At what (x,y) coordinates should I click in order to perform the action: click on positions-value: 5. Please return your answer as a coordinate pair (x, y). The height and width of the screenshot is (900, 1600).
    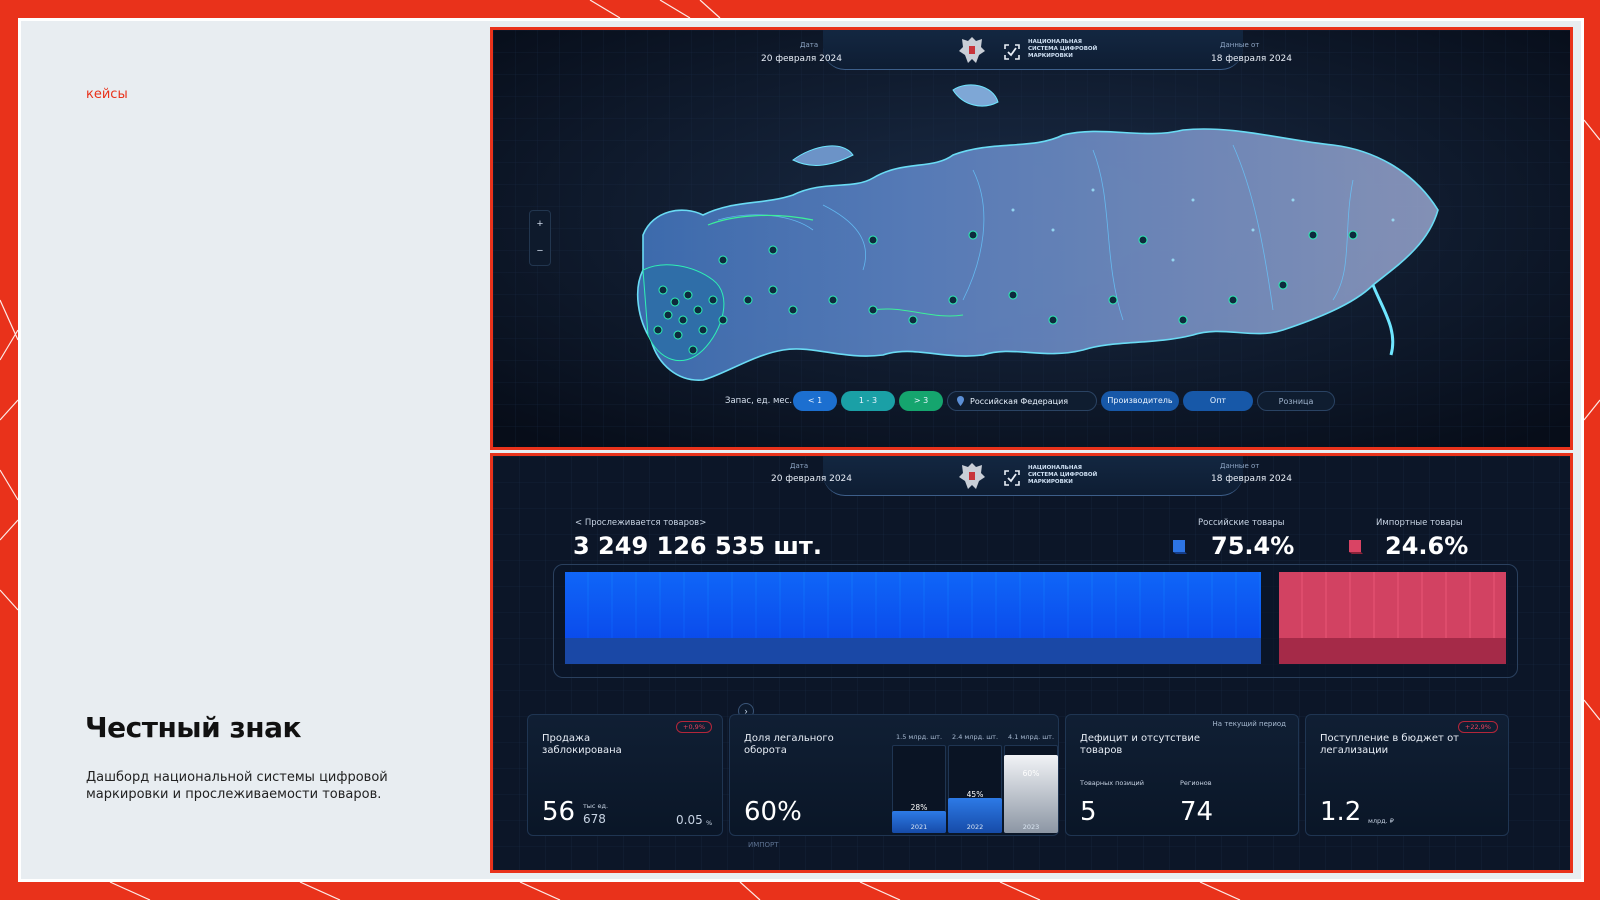
    Looking at the image, I should click on (1088, 812).